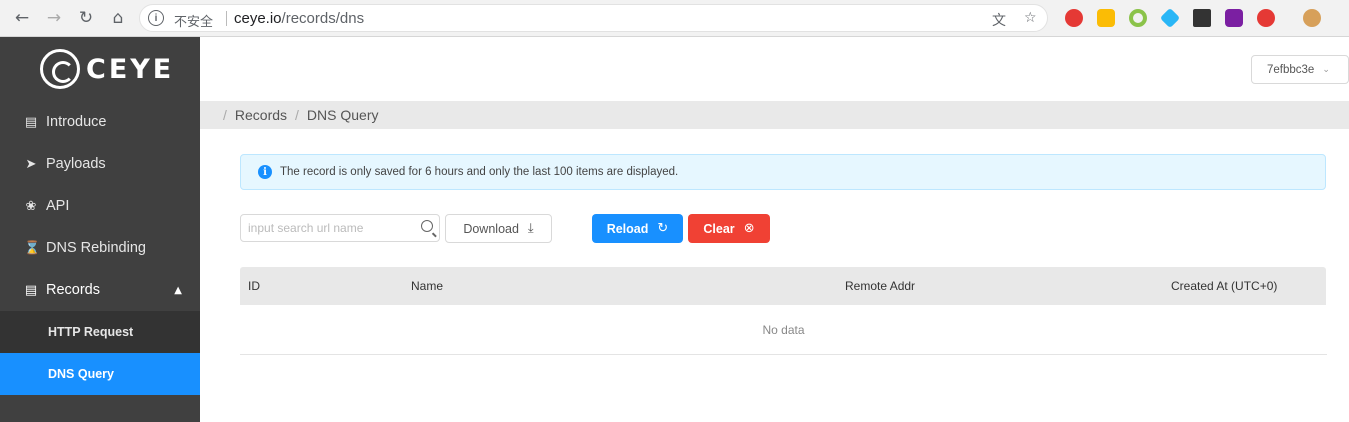 This screenshot has width=1349, height=422. Describe the element at coordinates (627, 228) in the screenshot. I see `reload-label: Reload` at that location.